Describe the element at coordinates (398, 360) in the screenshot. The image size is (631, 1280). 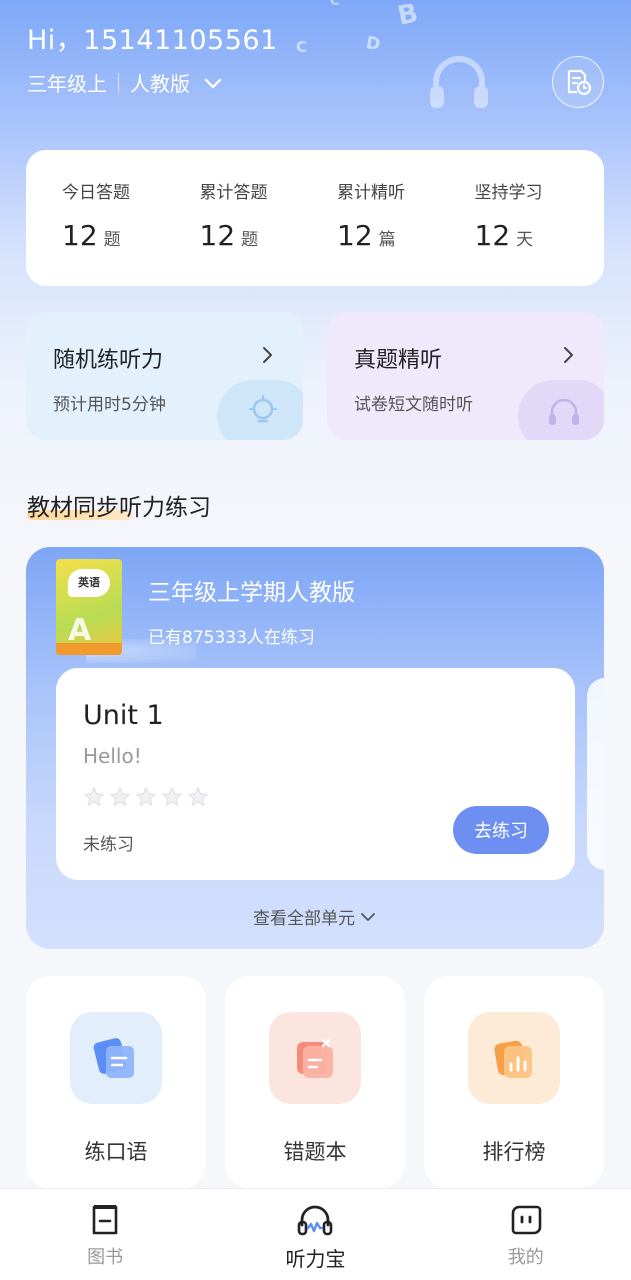
I see `card-title: 真题精听` at that location.